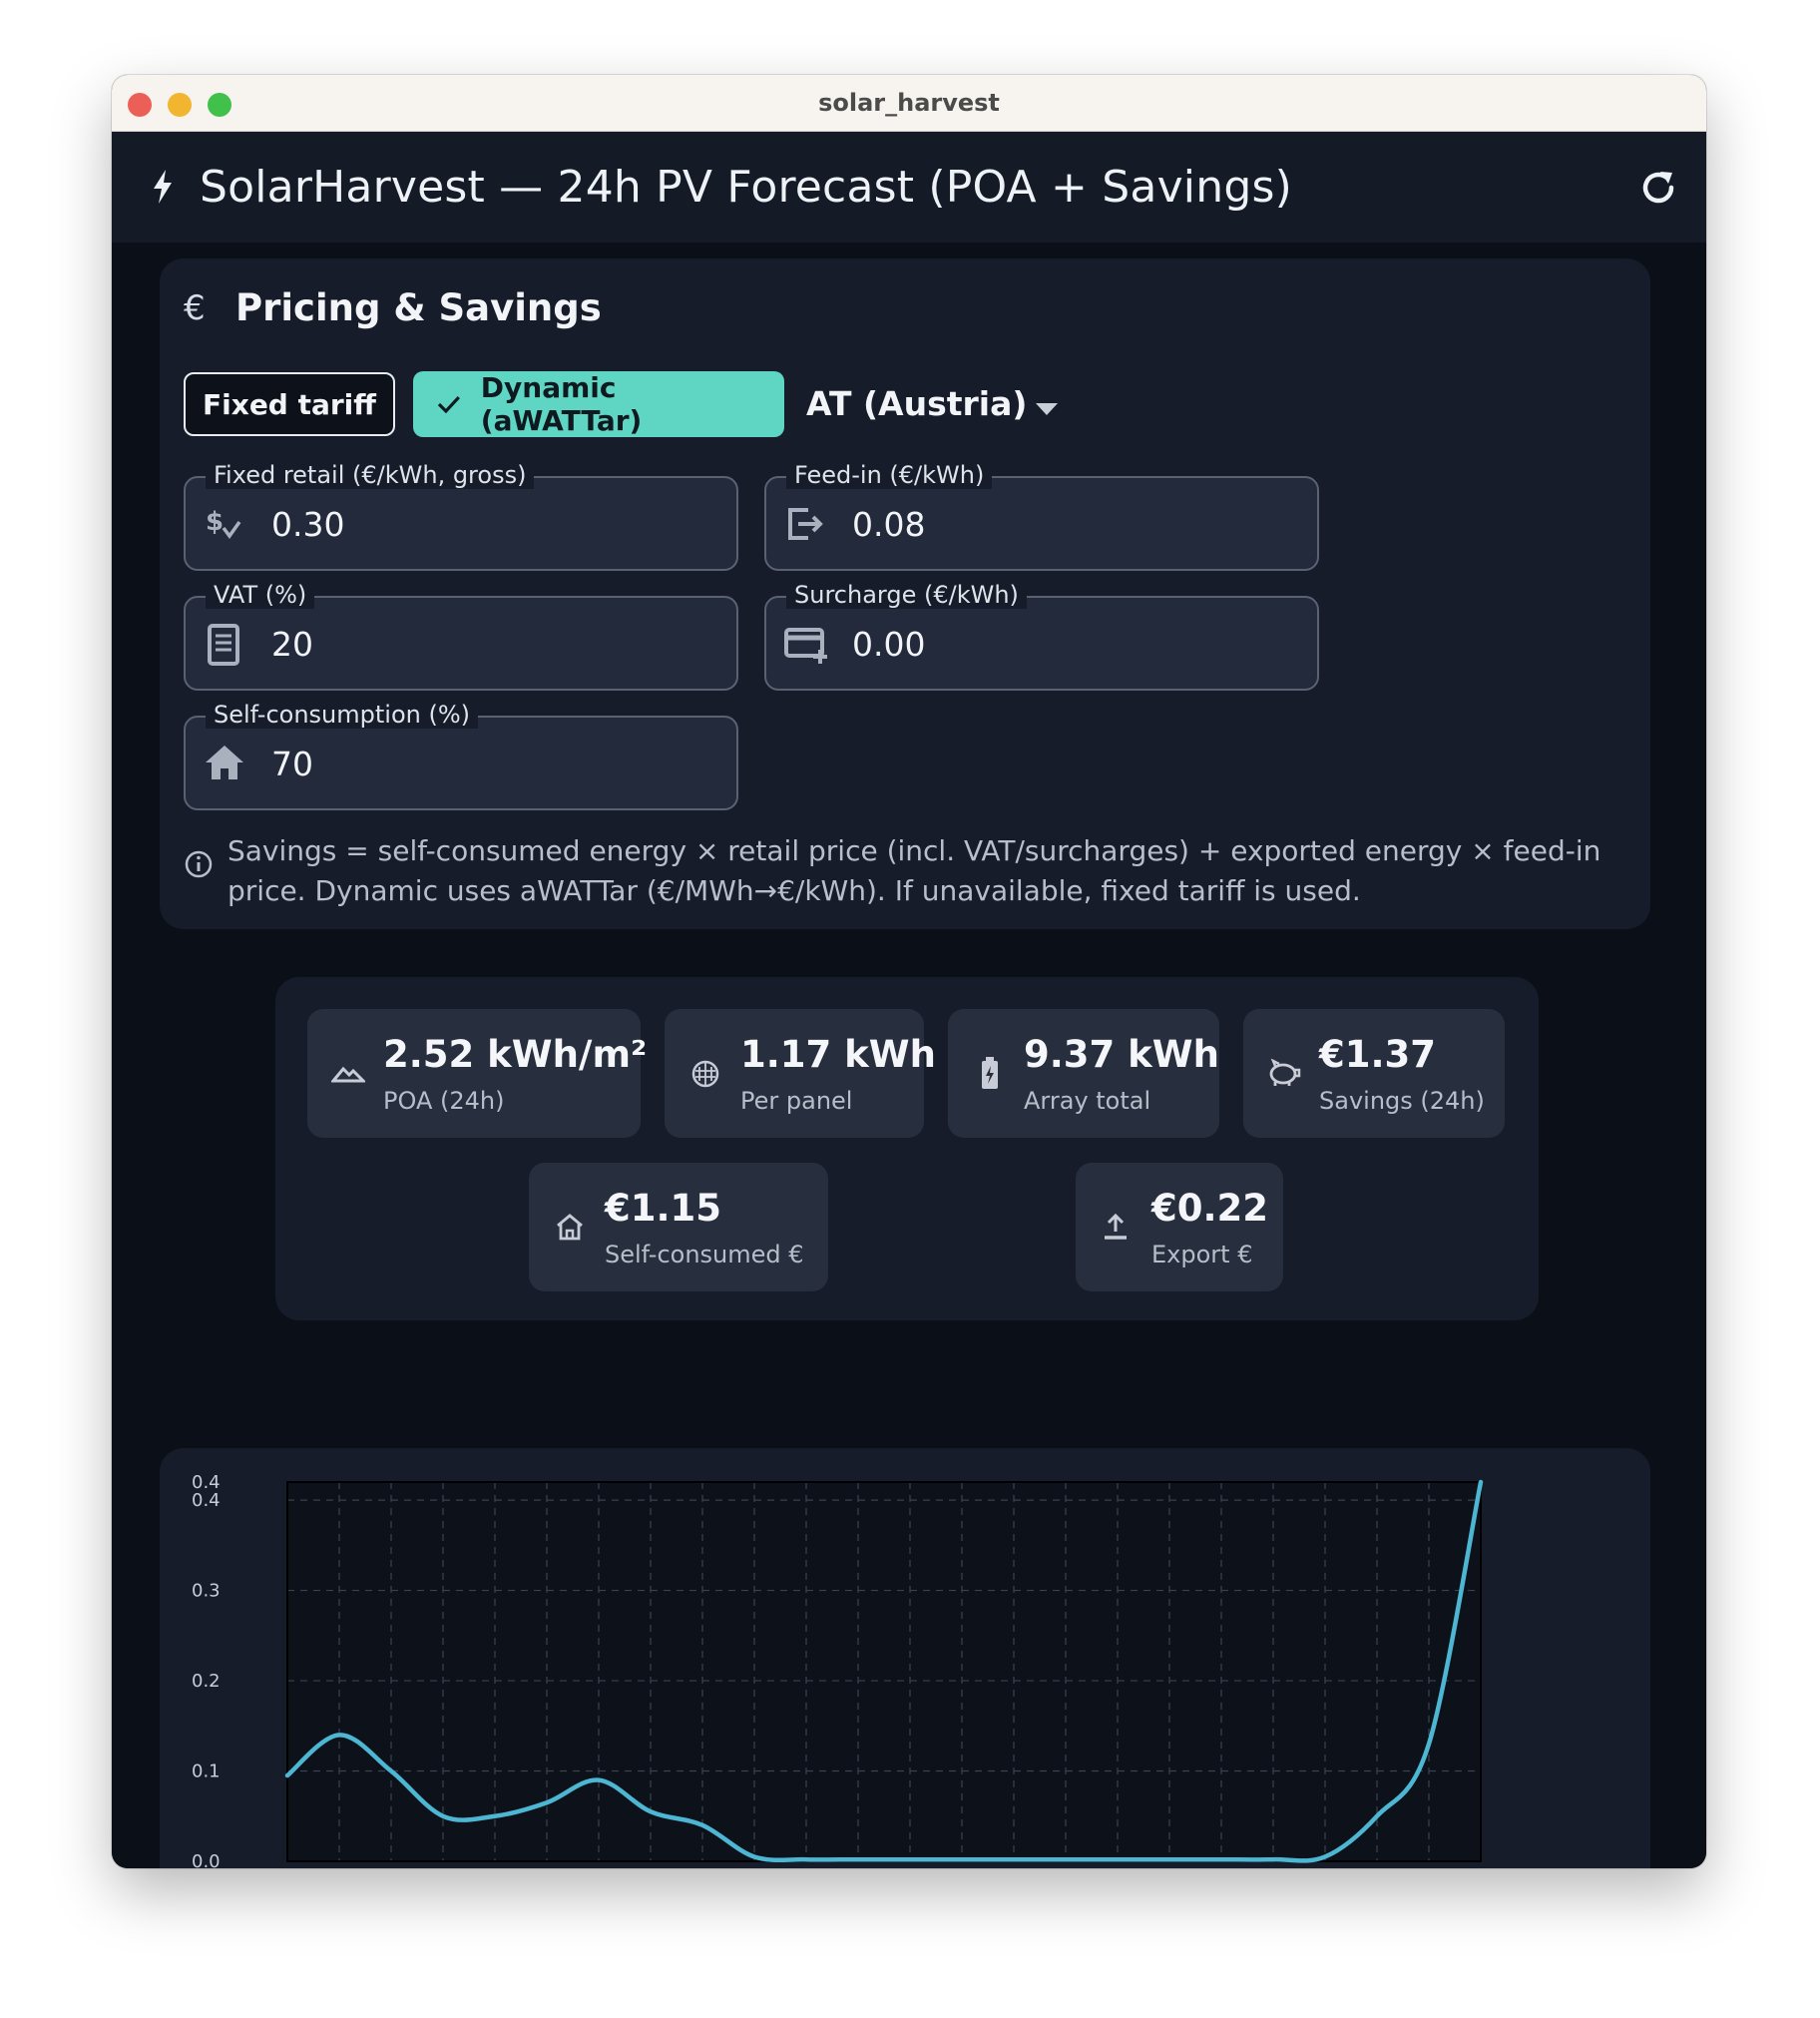 This screenshot has height=2018, width=1820. I want to click on stats-card: 2.52 kWh/m² POA (24h) 1.17 kWh Per panel, so click(907, 1148).